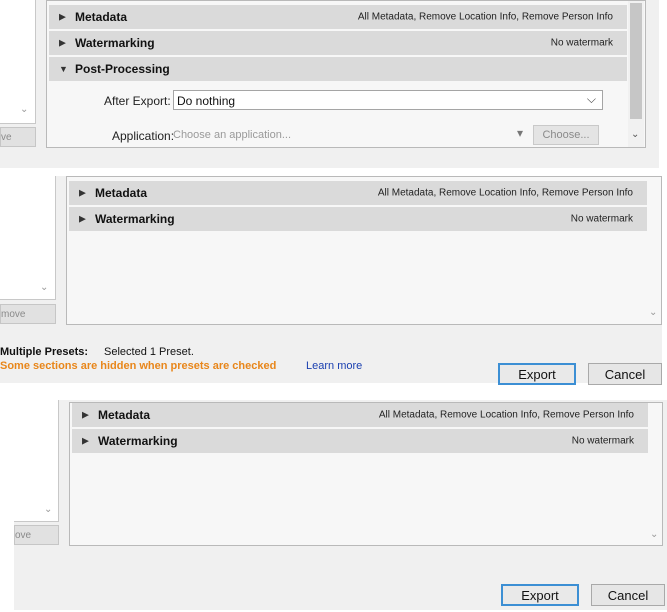 This screenshot has height=612, width=667. Describe the element at coordinates (28, 314) in the screenshot. I see `remove-preset-button-2: move` at that location.